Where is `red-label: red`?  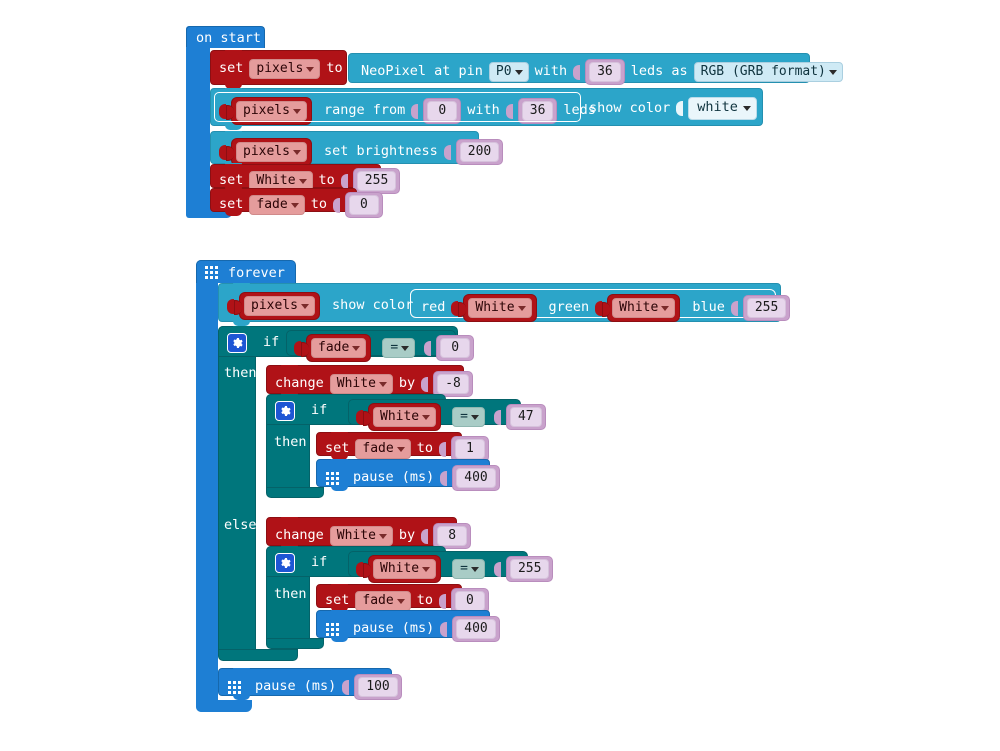
red-label: red is located at coordinates (433, 307).